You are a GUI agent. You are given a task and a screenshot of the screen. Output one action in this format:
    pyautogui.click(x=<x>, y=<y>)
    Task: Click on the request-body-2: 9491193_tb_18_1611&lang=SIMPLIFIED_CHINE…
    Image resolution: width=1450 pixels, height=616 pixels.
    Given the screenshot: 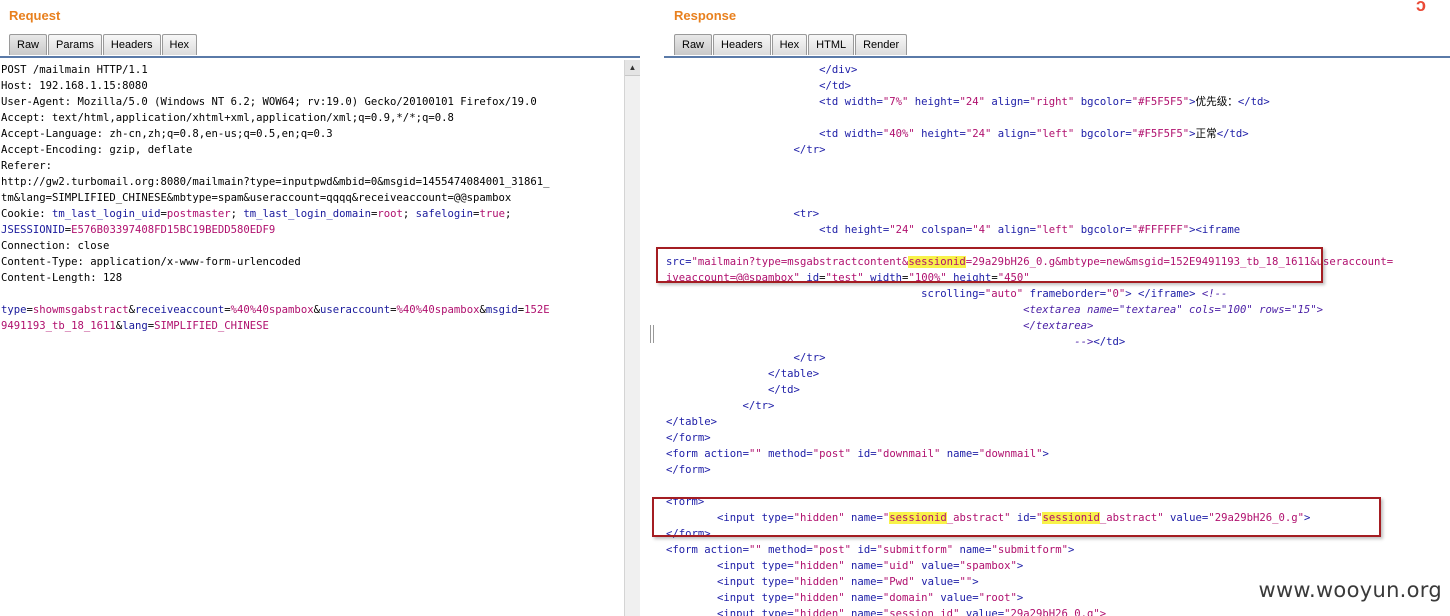 What is the action you would take?
    pyautogui.click(x=135, y=326)
    